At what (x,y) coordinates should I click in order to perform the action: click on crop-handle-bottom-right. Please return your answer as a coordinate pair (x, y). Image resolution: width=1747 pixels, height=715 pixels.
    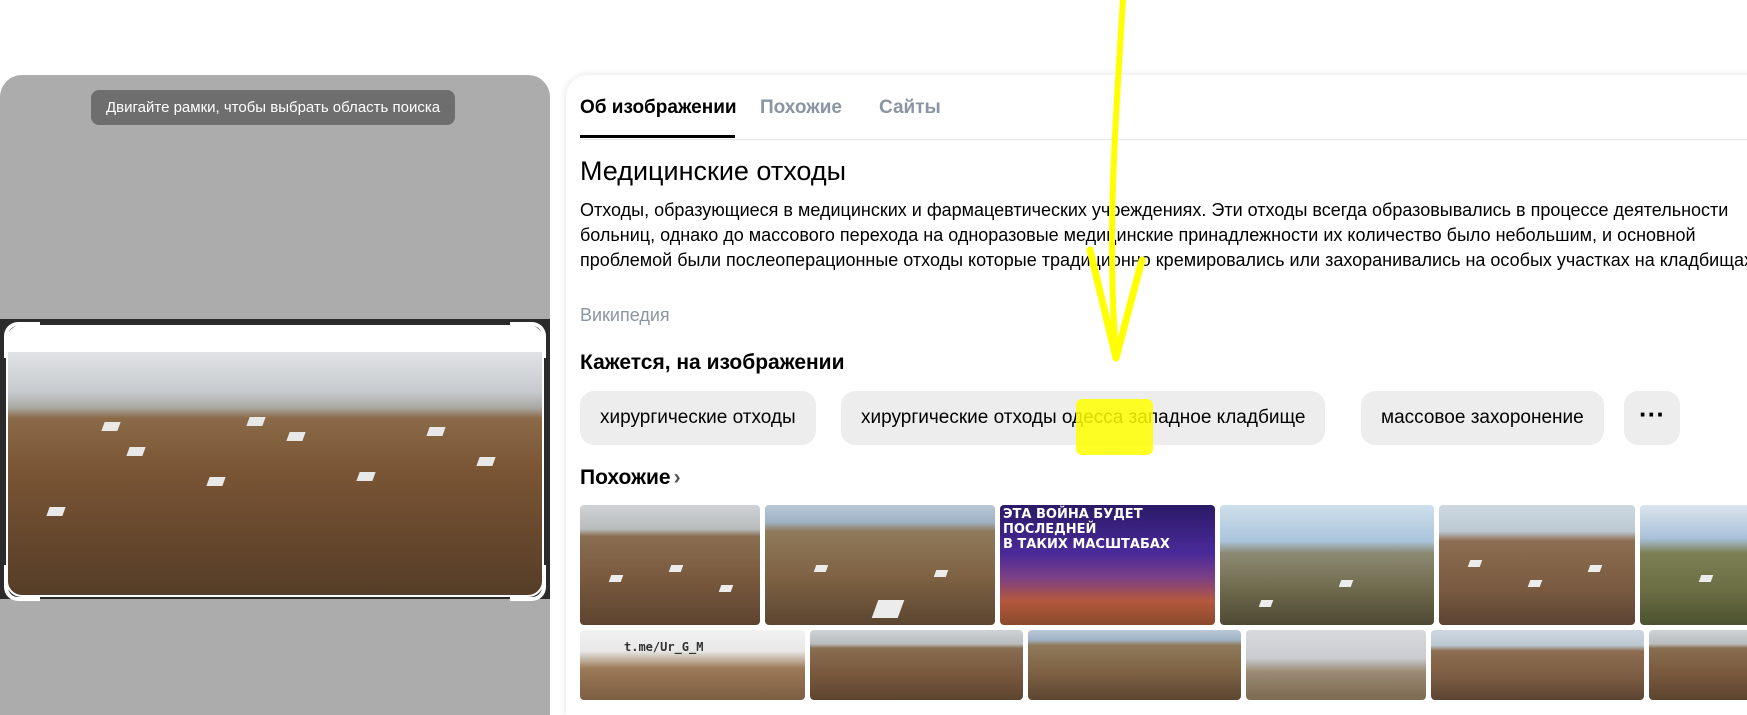
    Looking at the image, I should click on (528, 583).